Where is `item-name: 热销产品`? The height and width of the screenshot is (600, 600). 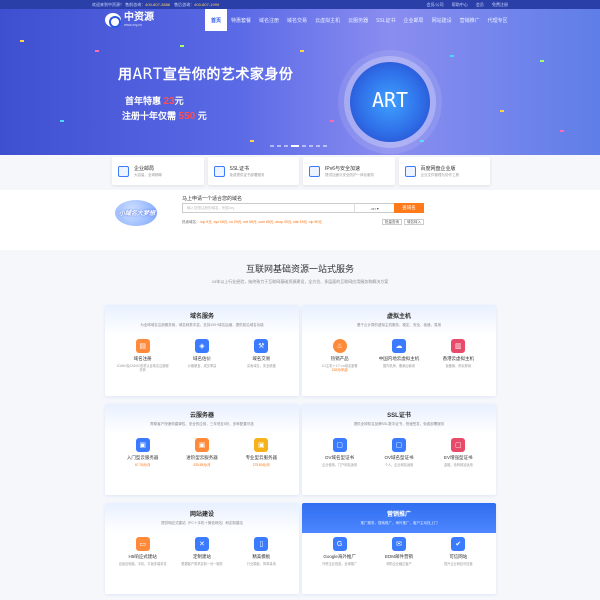 item-name: 热销产品 is located at coordinates (339, 358).